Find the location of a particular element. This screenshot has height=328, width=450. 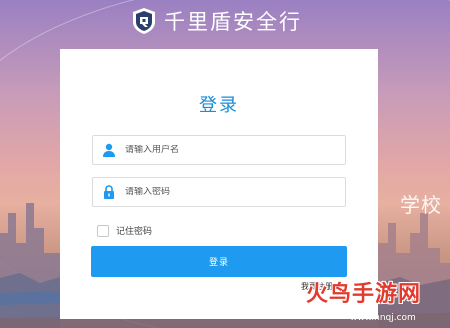

password-input is located at coordinates (220, 192).